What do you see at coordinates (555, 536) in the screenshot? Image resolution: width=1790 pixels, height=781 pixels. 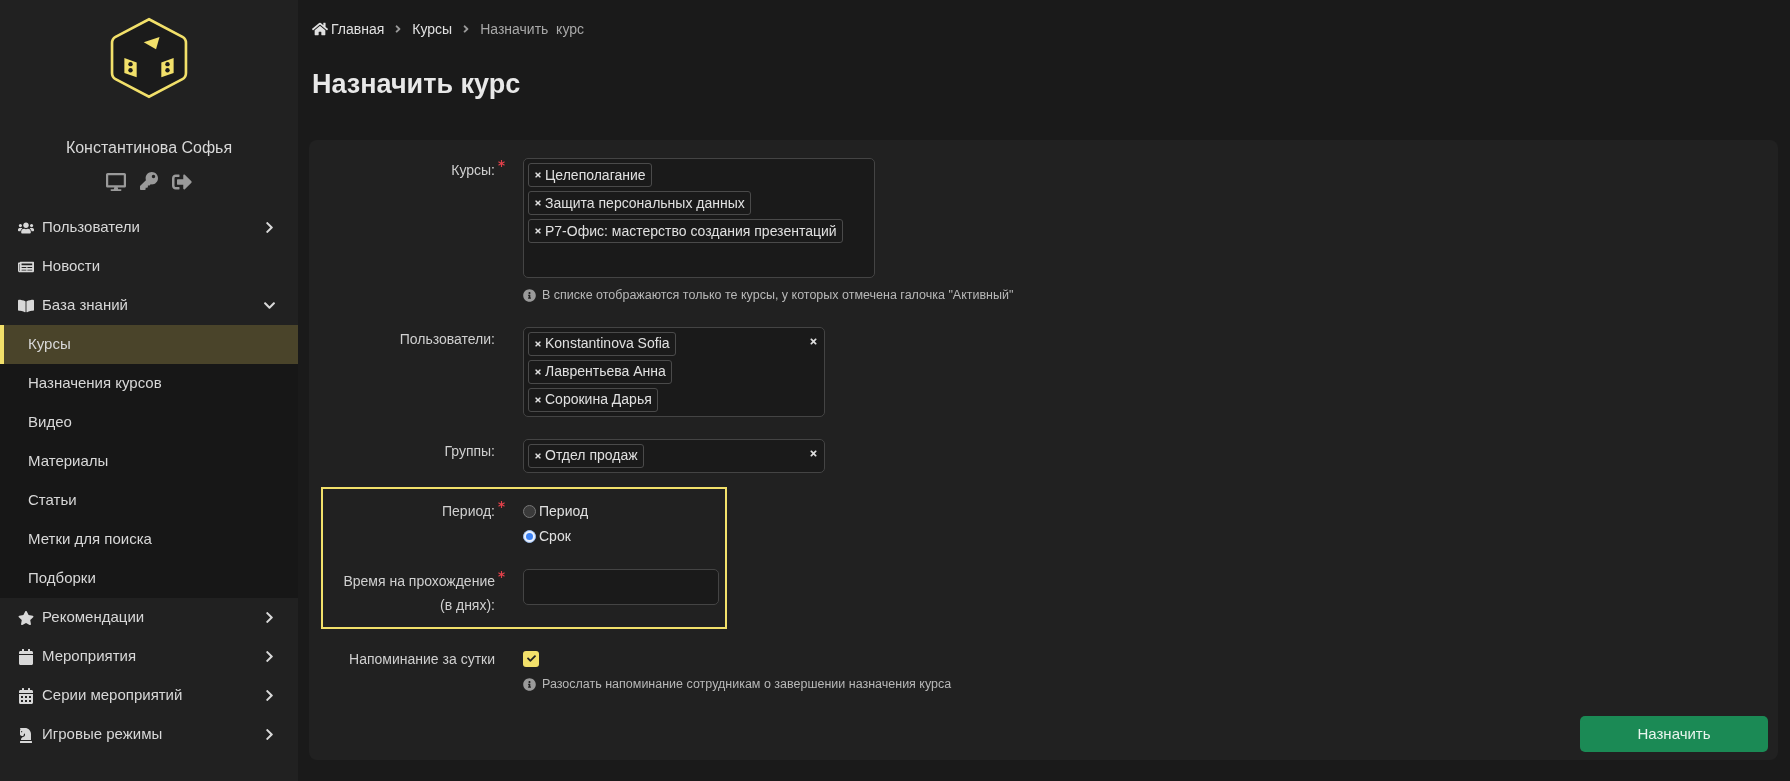 I see `radio-label: Срок` at bounding box center [555, 536].